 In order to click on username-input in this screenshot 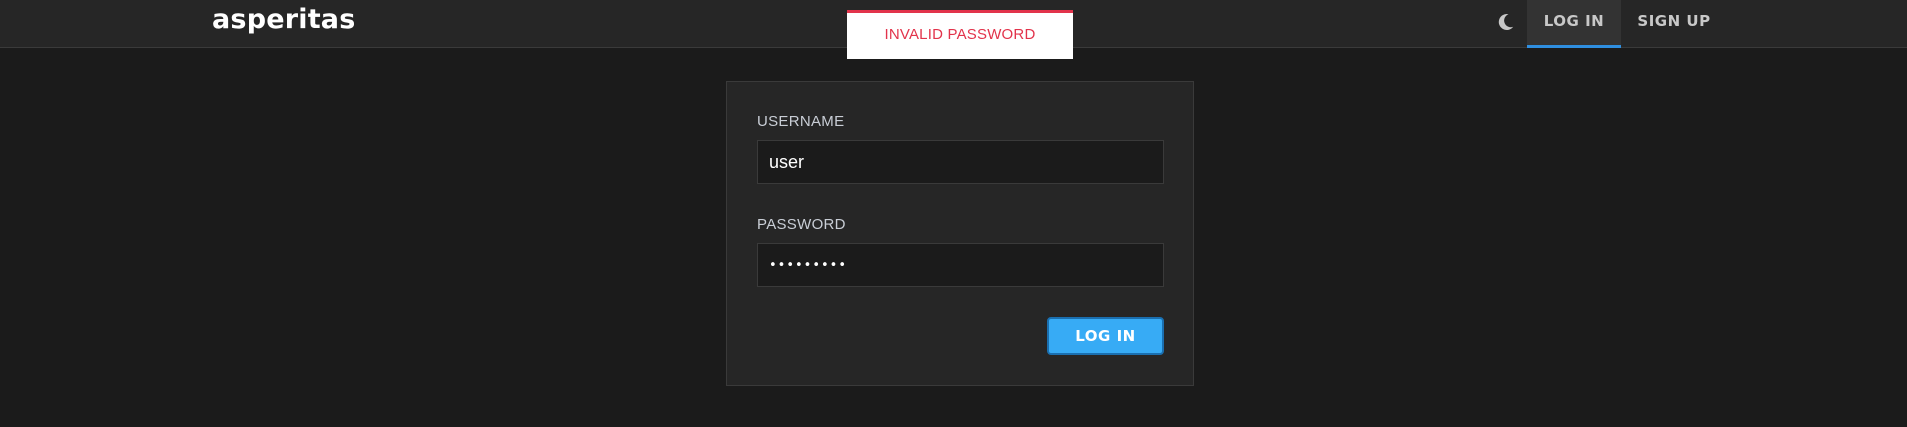, I will do `click(960, 162)`.